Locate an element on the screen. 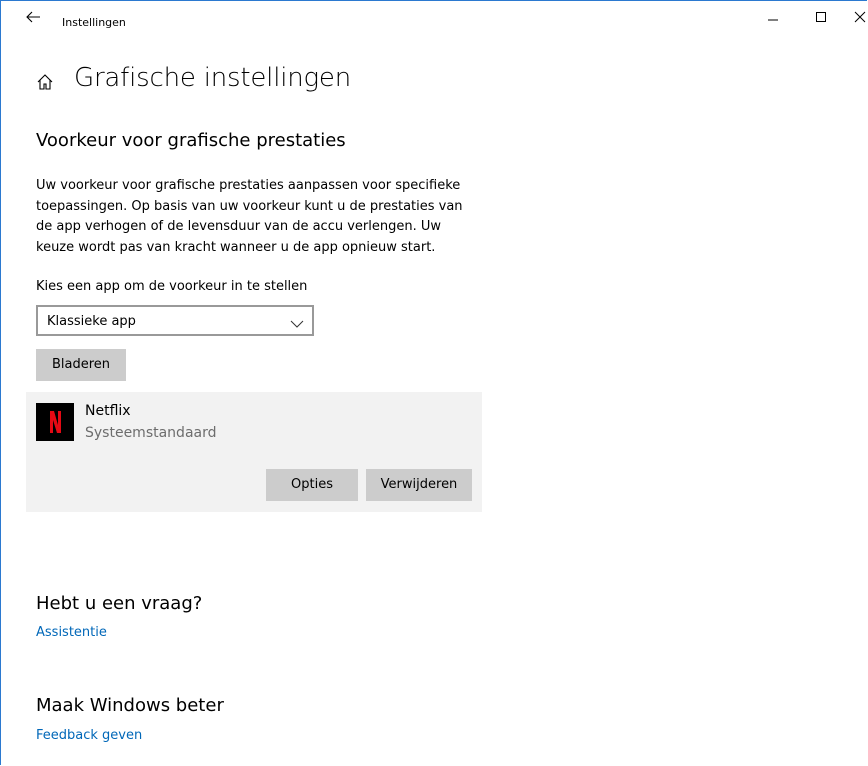 Image resolution: width=868 pixels, height=766 pixels. title-bar: Instellingen is located at coordinates (434, 16).